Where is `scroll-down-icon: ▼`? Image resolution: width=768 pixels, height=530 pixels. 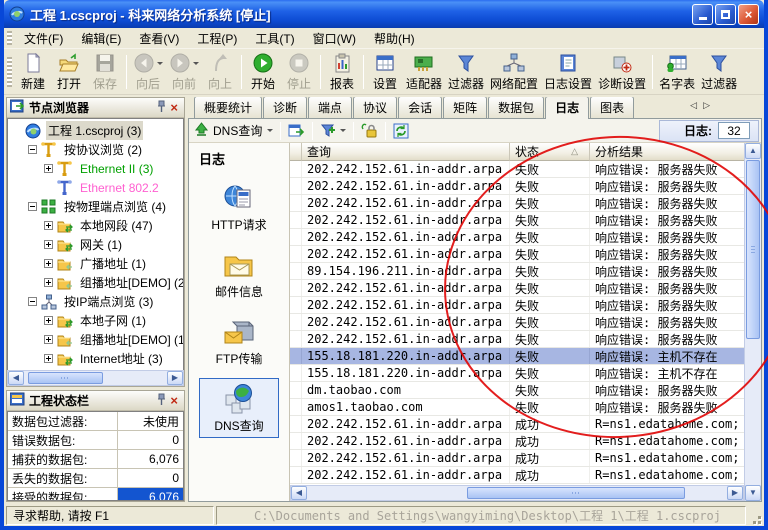 scroll-down-icon: ▼ is located at coordinates (753, 493).